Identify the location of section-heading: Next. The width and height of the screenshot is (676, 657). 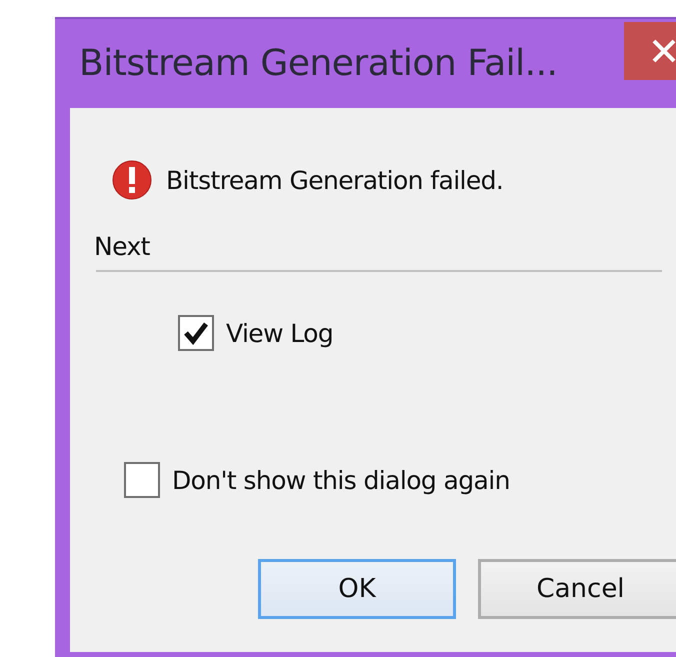
(122, 246).